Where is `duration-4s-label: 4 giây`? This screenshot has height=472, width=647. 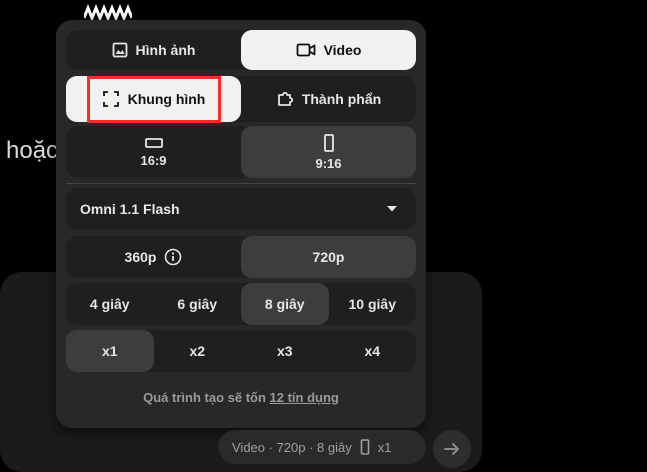 duration-4s-label: 4 giây is located at coordinates (109, 304).